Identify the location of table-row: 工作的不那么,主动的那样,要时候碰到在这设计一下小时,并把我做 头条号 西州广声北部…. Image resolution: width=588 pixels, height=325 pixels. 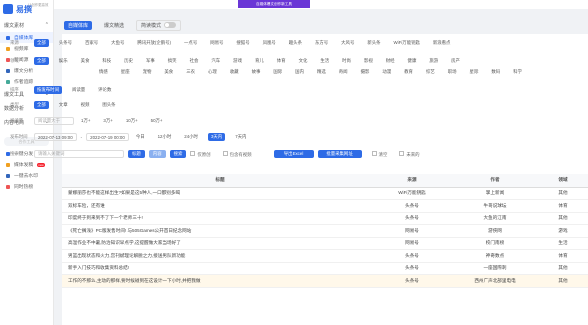
(325, 281).